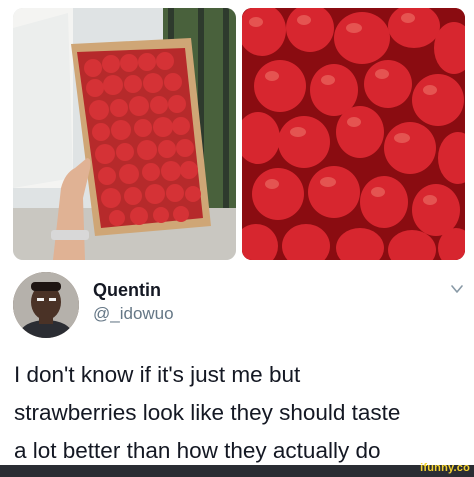 The width and height of the screenshot is (474, 477). Describe the element at coordinates (237, 471) in the screenshot. I see `footer-bar` at that location.